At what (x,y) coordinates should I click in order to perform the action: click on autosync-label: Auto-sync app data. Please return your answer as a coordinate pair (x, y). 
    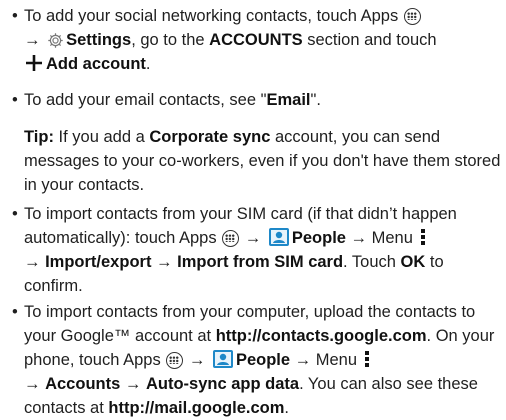
    Looking at the image, I should click on (222, 384).